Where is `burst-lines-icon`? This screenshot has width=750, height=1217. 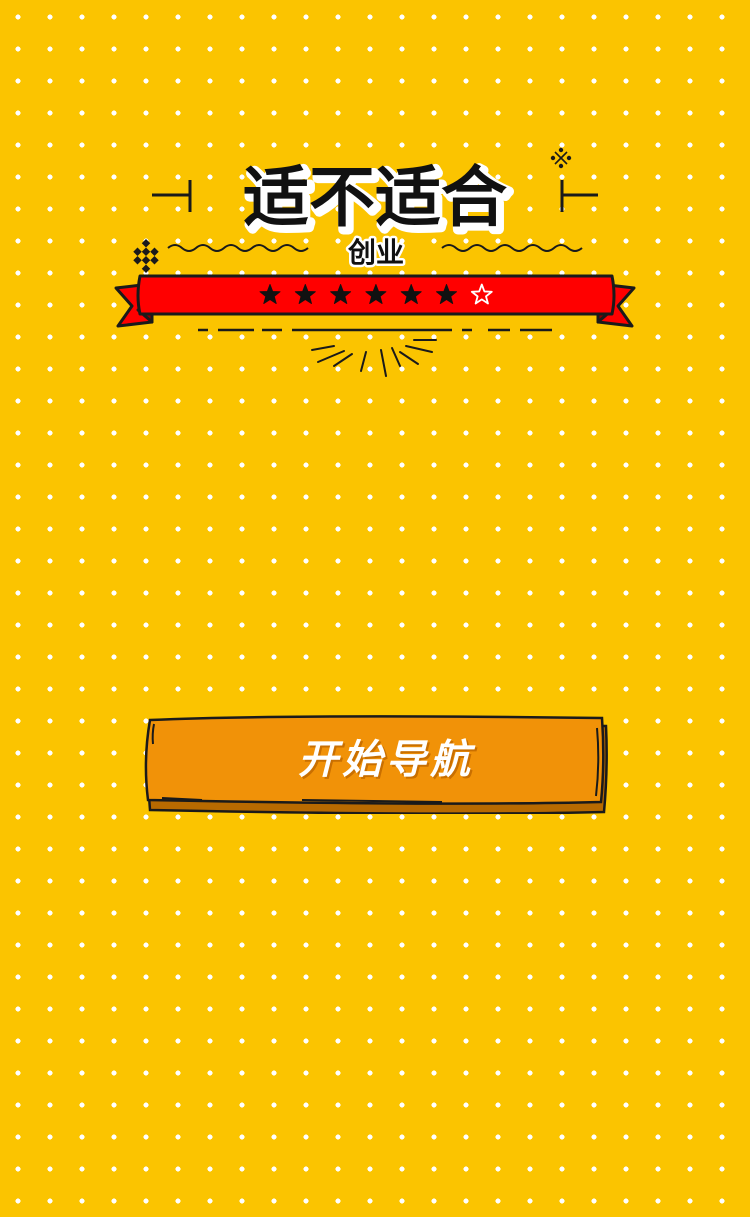 burst-lines-icon is located at coordinates (374, 358).